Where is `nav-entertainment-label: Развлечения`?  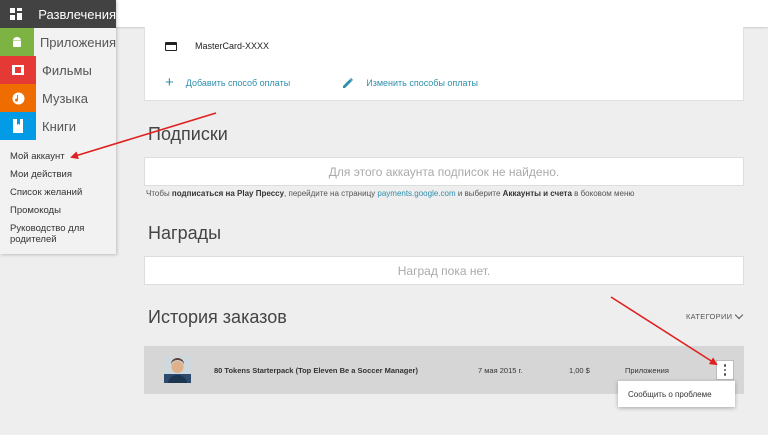
nav-entertainment-label: Развлечения is located at coordinates (77, 14).